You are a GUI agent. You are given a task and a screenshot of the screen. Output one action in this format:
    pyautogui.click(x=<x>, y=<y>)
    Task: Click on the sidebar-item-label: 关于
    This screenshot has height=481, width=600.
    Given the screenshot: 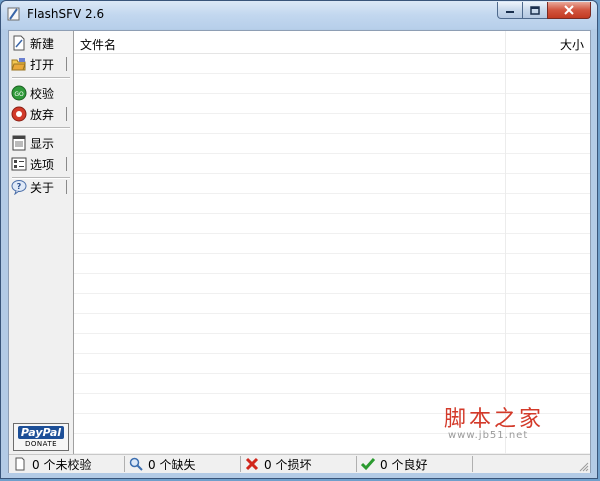 What is the action you would take?
    pyautogui.click(x=42, y=187)
    